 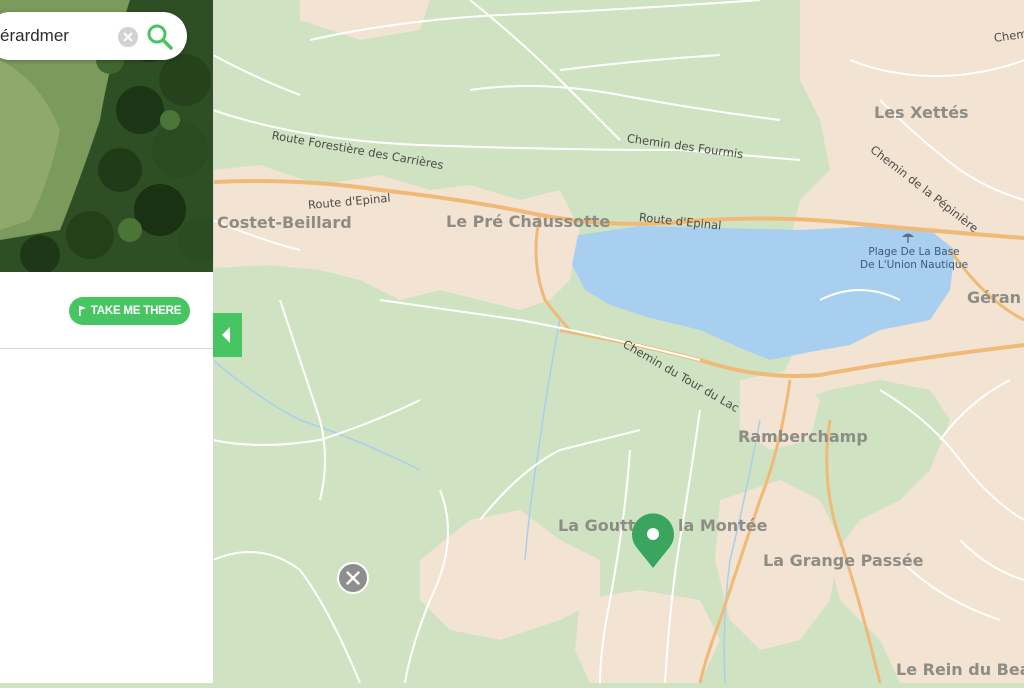 What do you see at coordinates (93, 36) in the screenshot?
I see `search-box: érardmer` at bounding box center [93, 36].